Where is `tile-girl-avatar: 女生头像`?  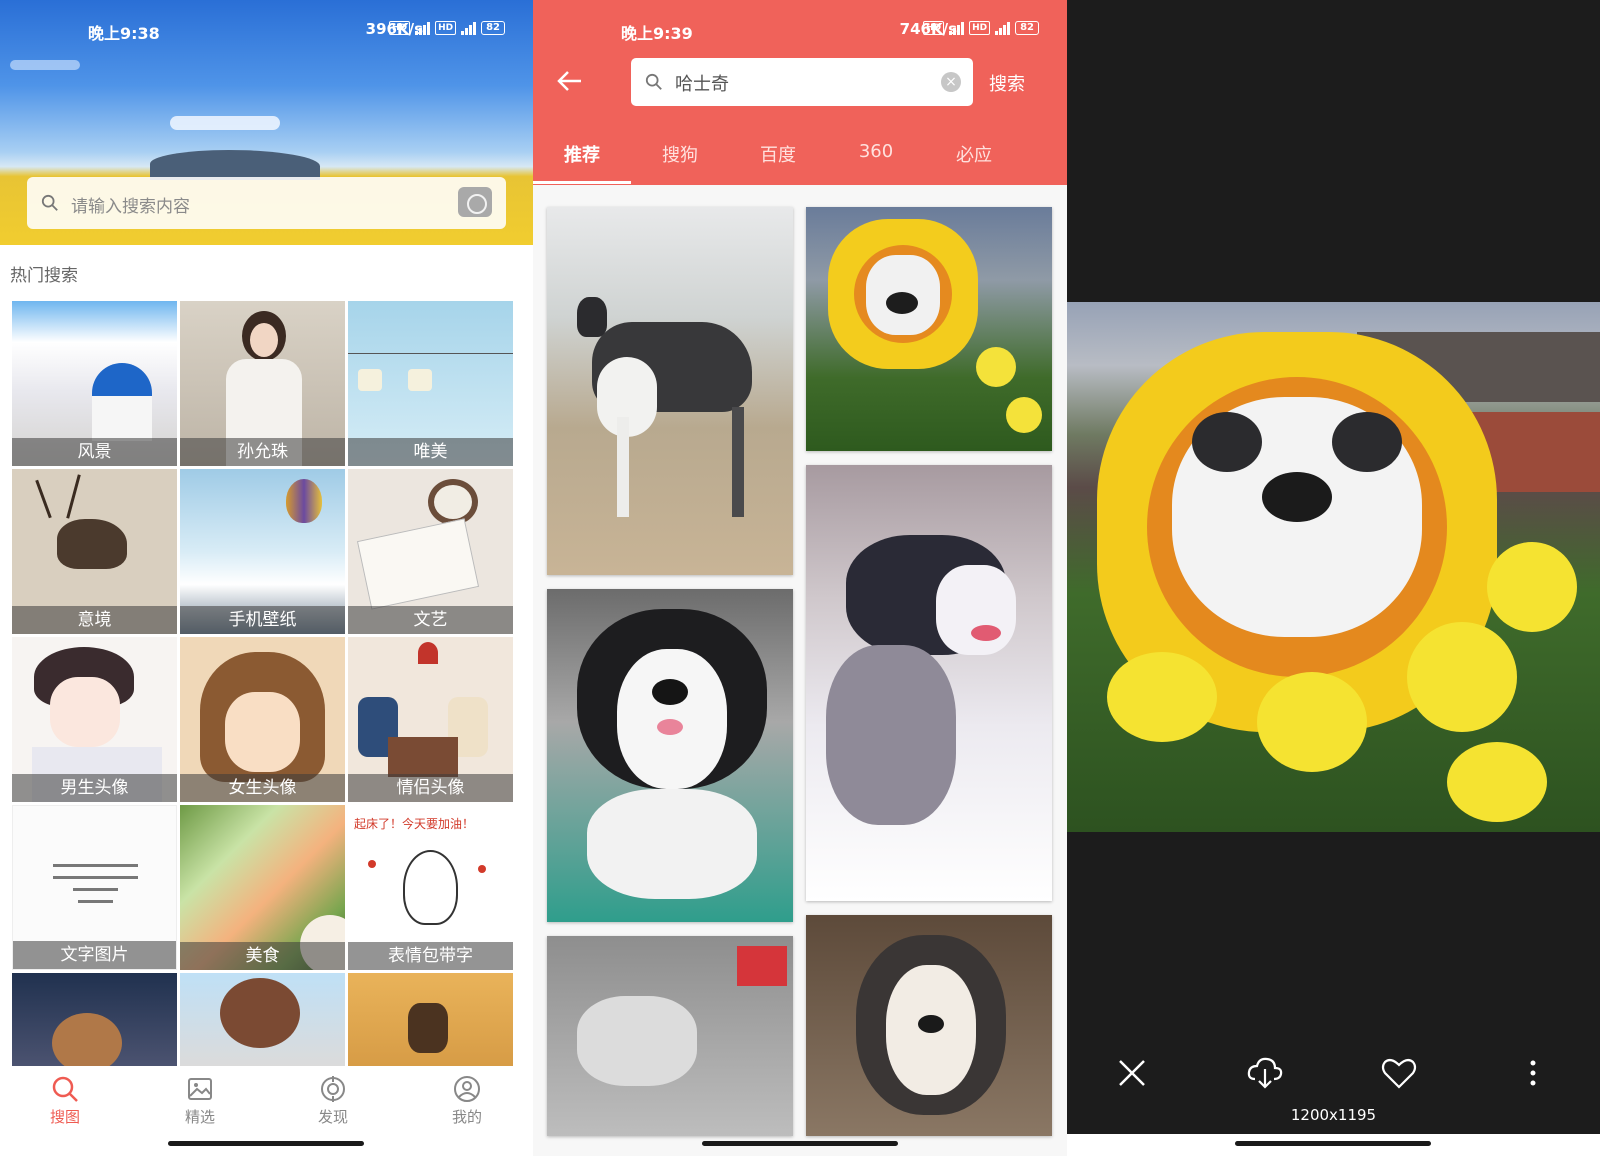
tile-girl-avatar: 女生头像 is located at coordinates (262, 719).